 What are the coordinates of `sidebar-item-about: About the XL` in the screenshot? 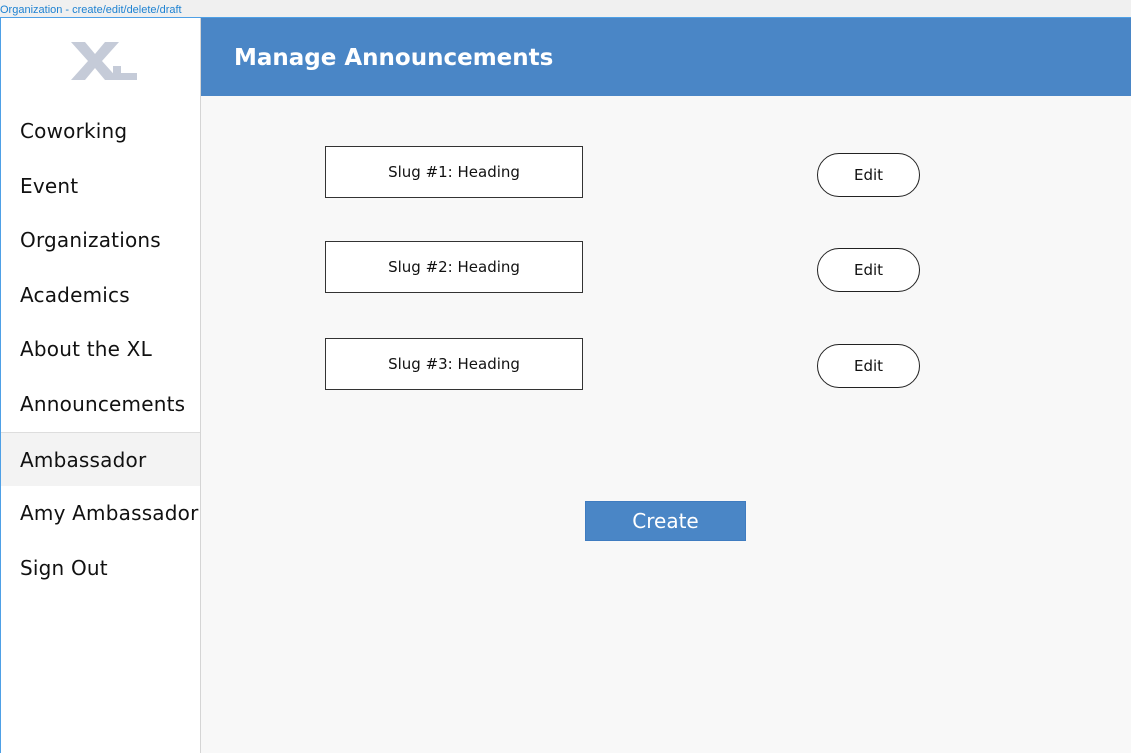 It's located at (100, 349).